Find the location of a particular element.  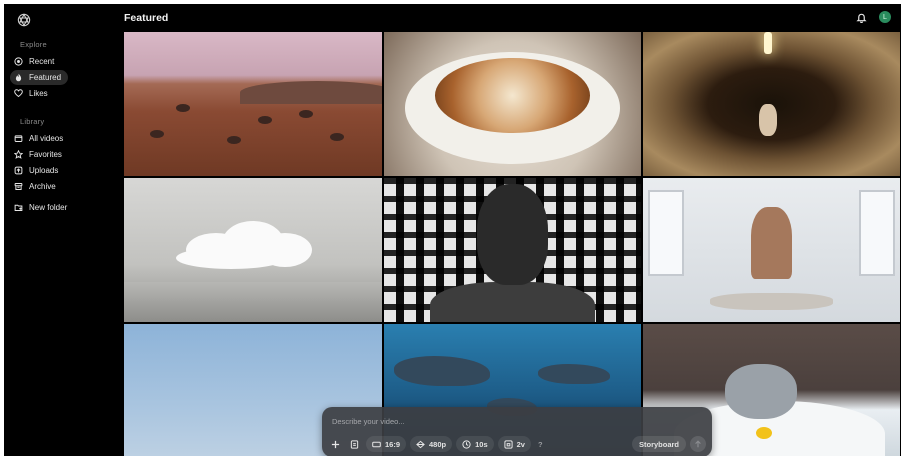

sidebar-item-likes: Likes is located at coordinates (57, 93).